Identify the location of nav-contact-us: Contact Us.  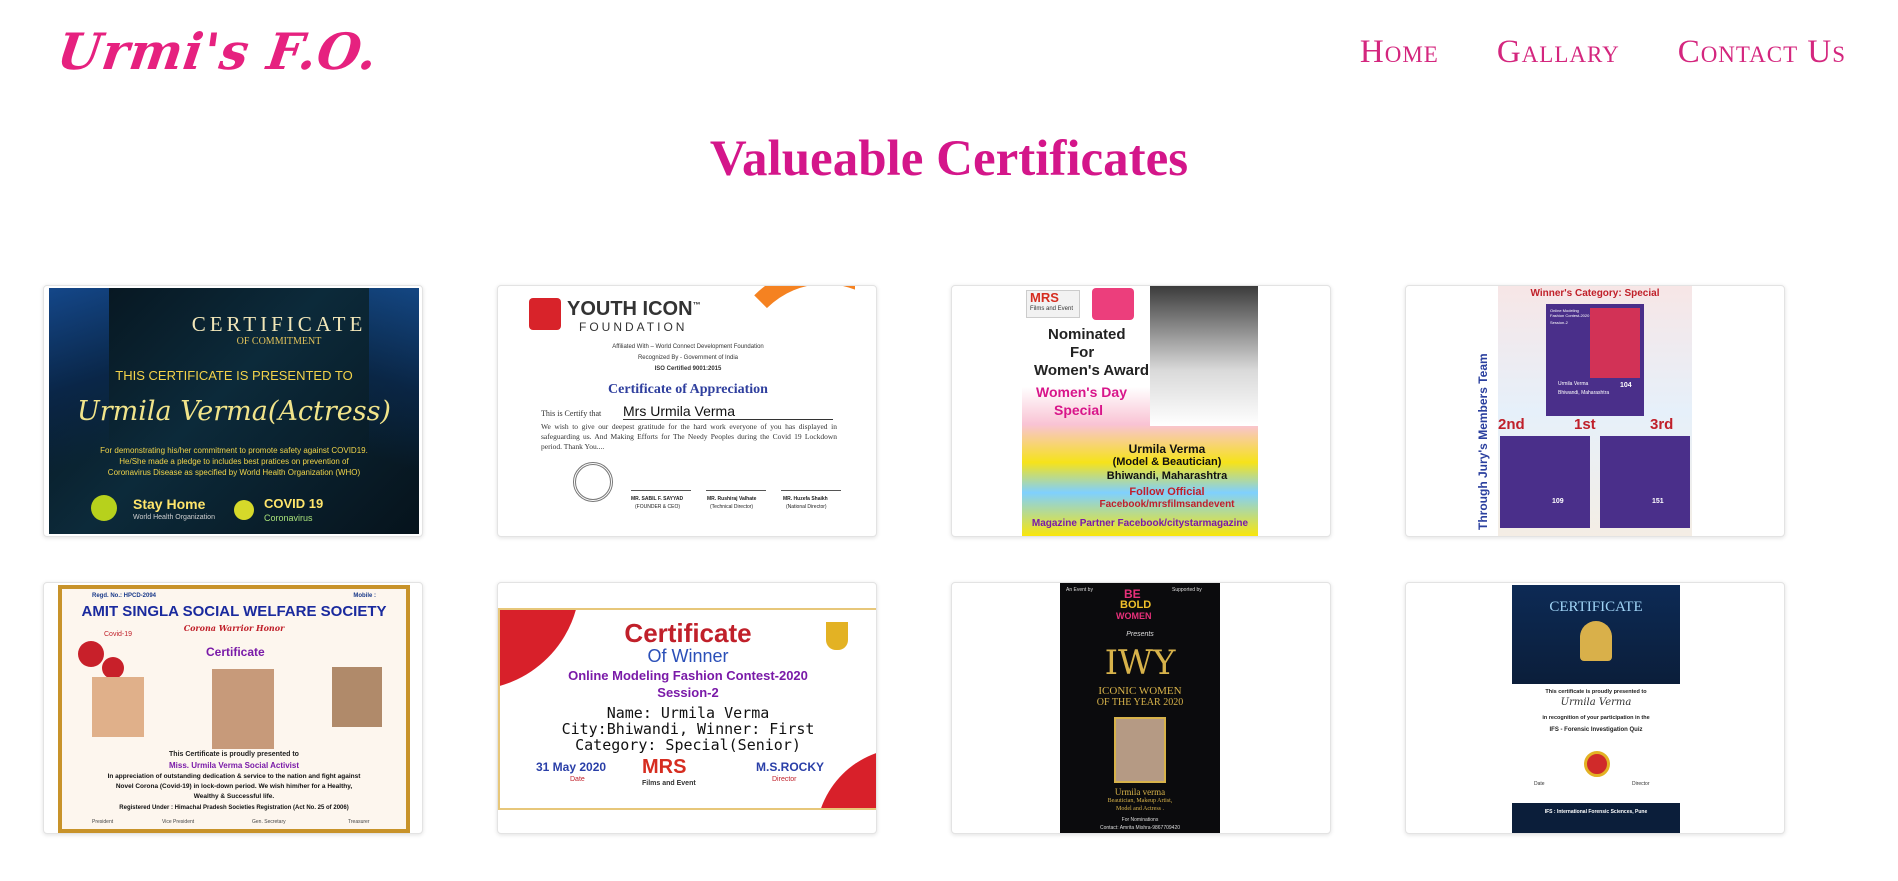
(1762, 52).